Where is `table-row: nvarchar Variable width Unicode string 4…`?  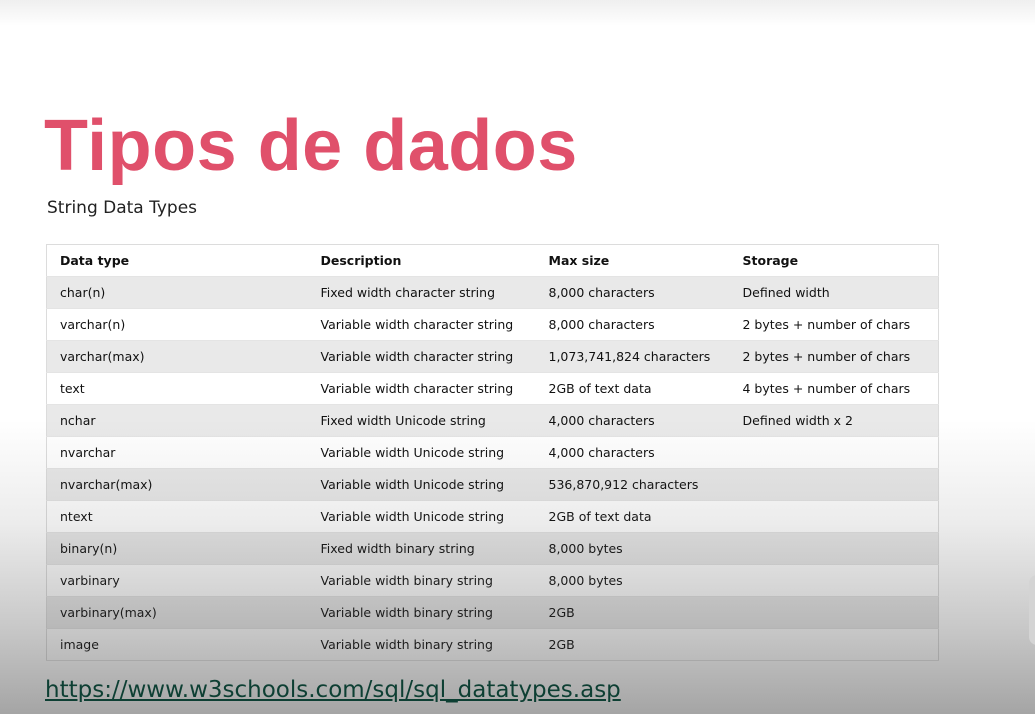
table-row: nvarchar Variable width Unicode string 4… is located at coordinates (492, 452).